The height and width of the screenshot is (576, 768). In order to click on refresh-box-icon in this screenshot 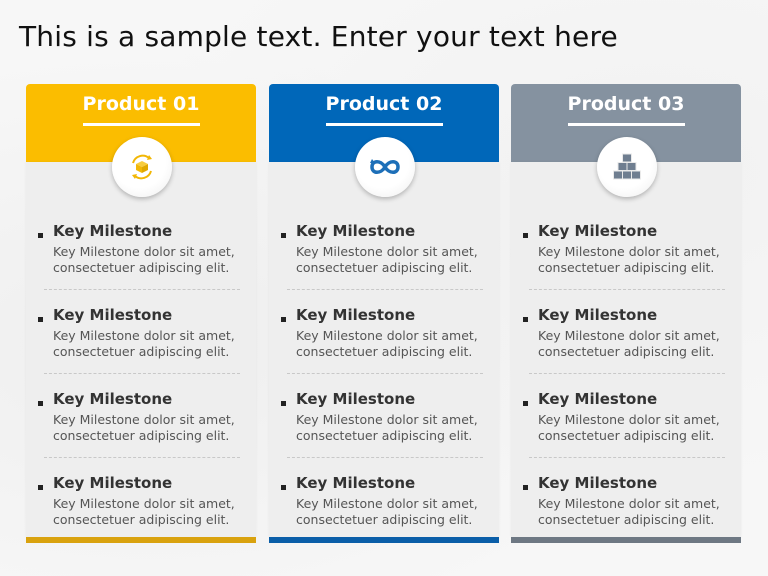, I will do `click(142, 167)`.